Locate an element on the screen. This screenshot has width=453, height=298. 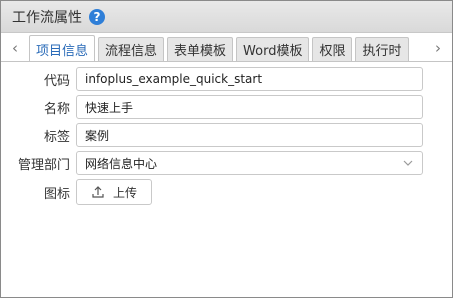
department-select: 网络信息中心 is located at coordinates (249, 163).